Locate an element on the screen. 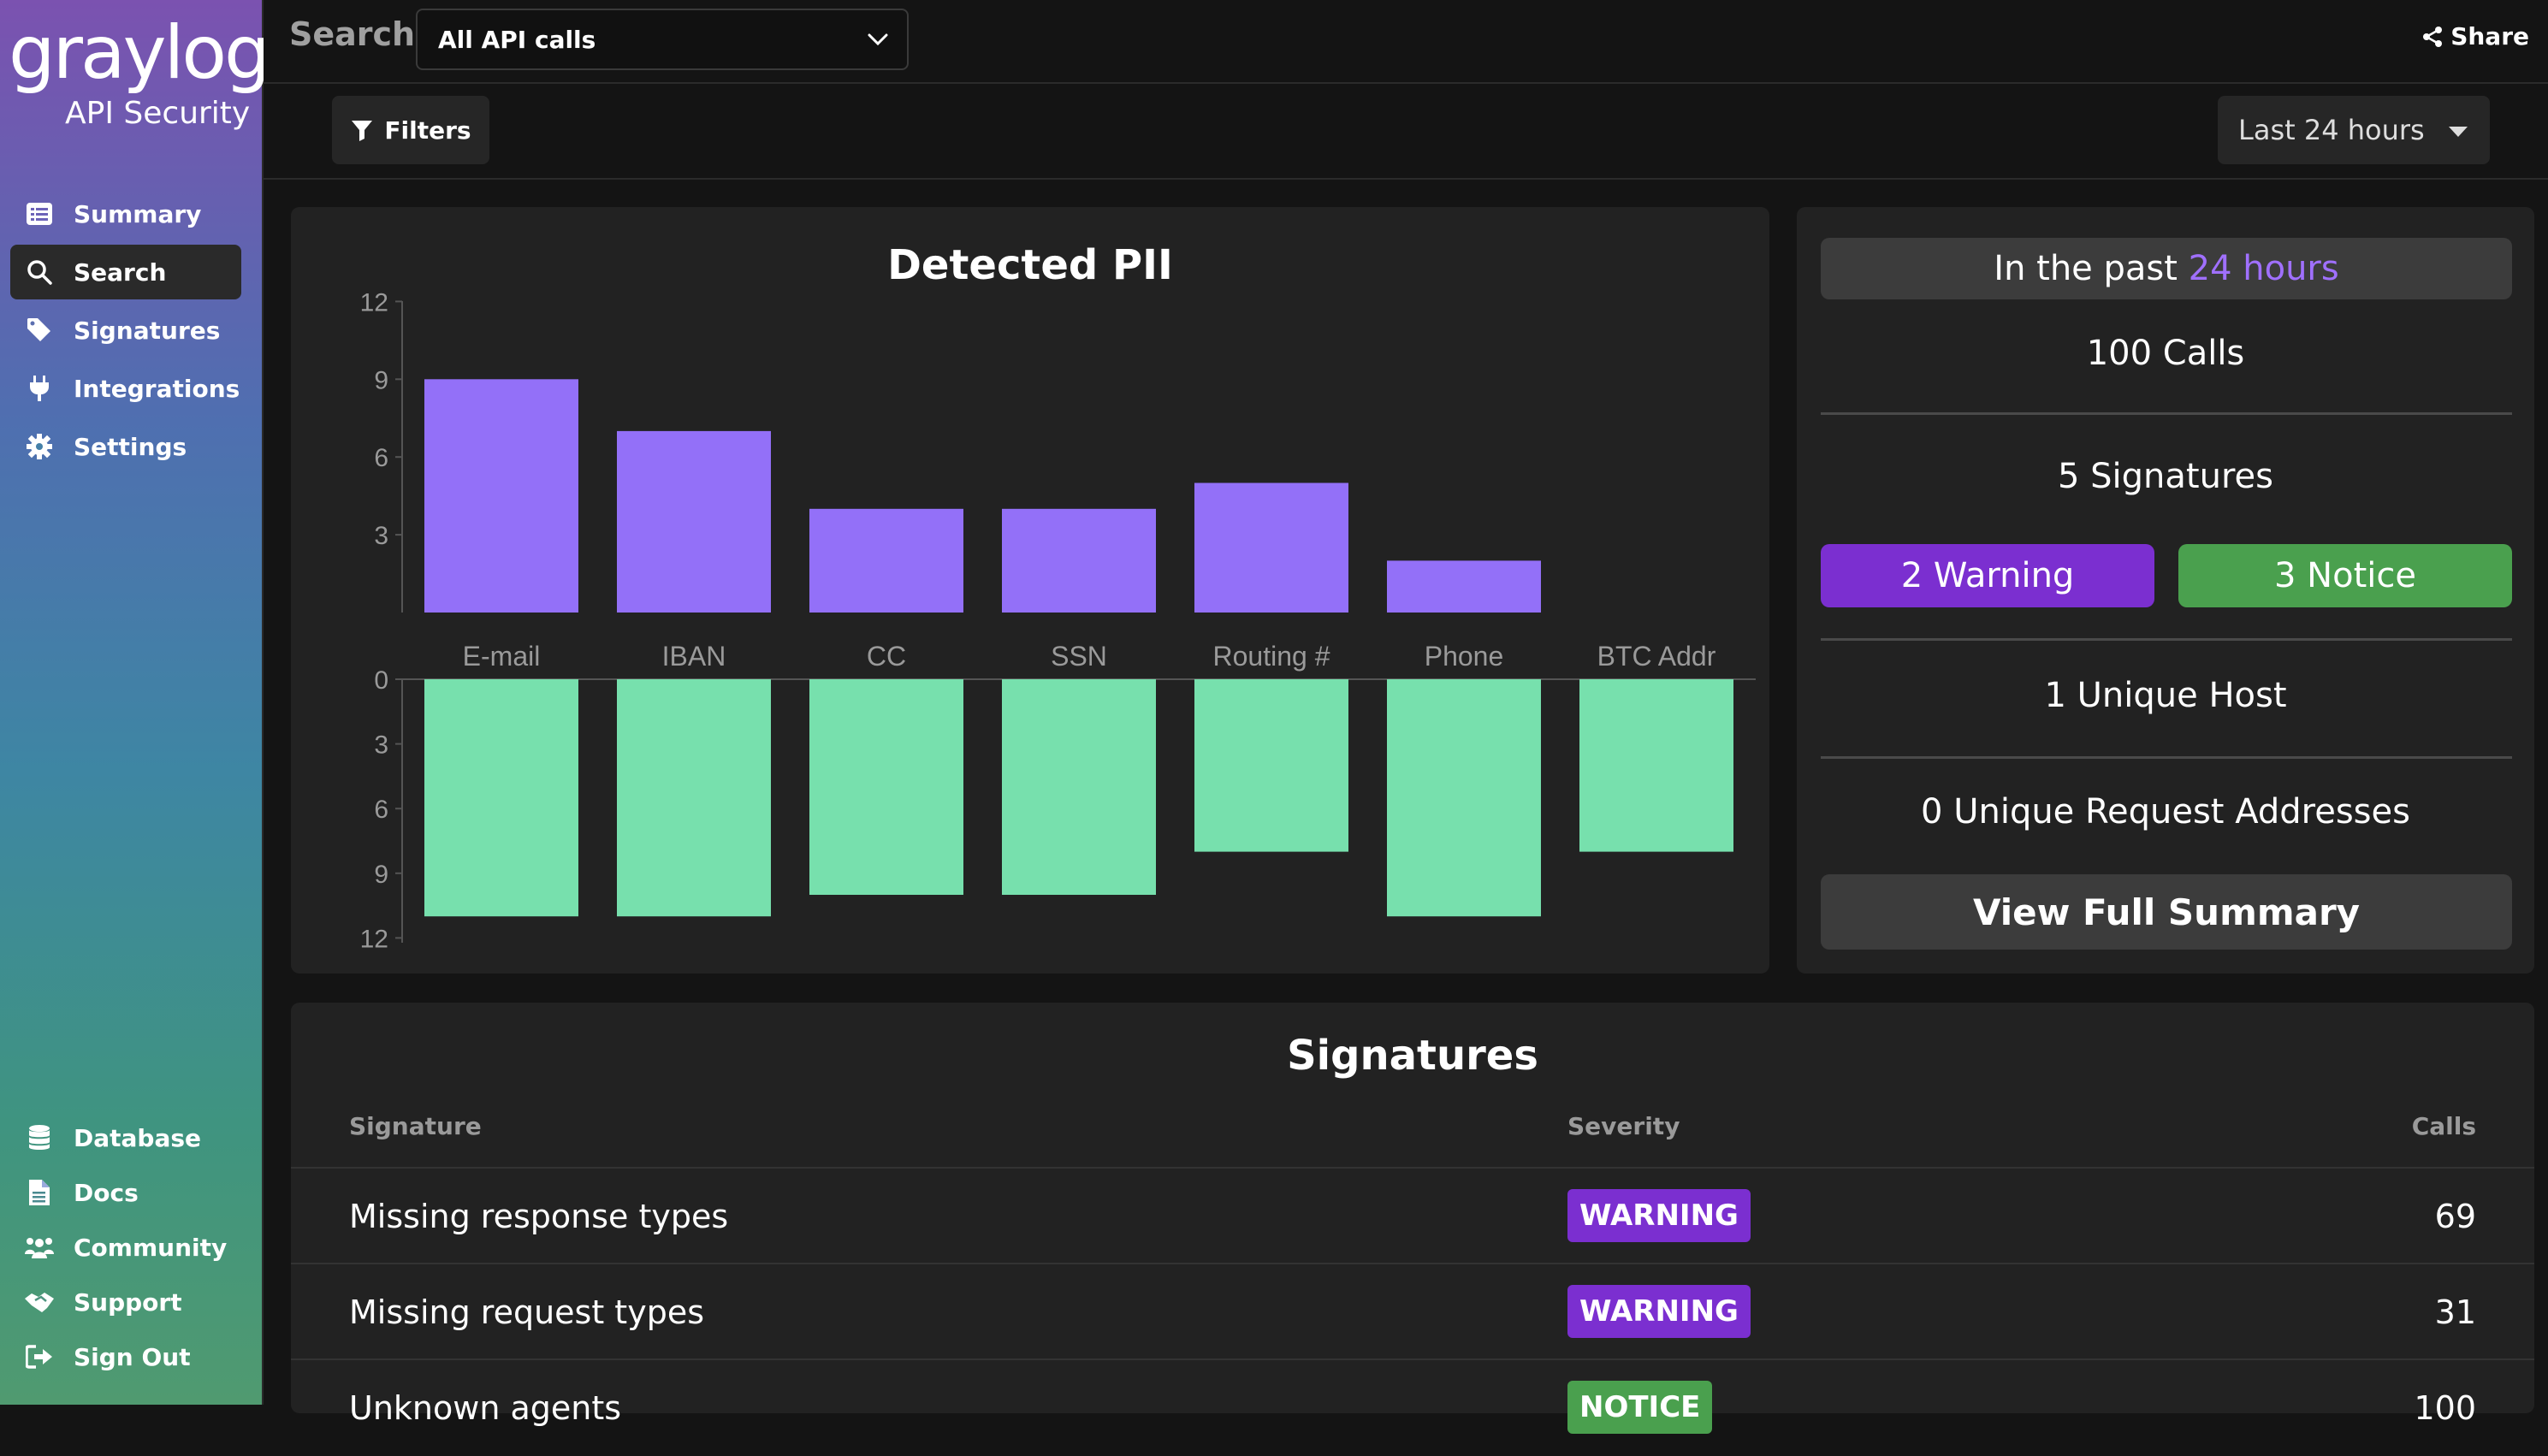 This screenshot has width=2548, height=1456. share-icon is located at coordinates (2433, 36).